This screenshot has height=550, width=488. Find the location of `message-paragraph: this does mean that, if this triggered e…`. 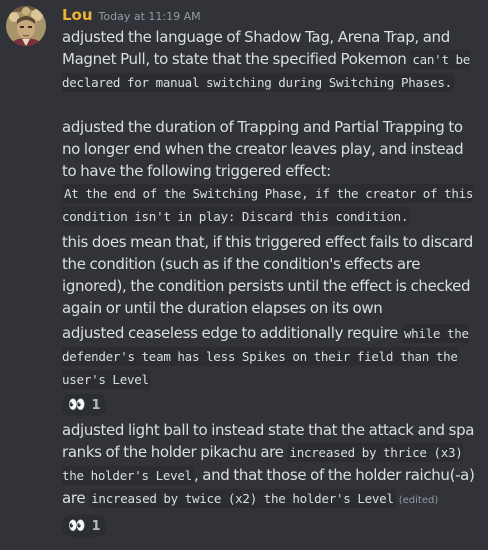

message-paragraph: this does mean that, if this triggered e… is located at coordinates (271, 275).